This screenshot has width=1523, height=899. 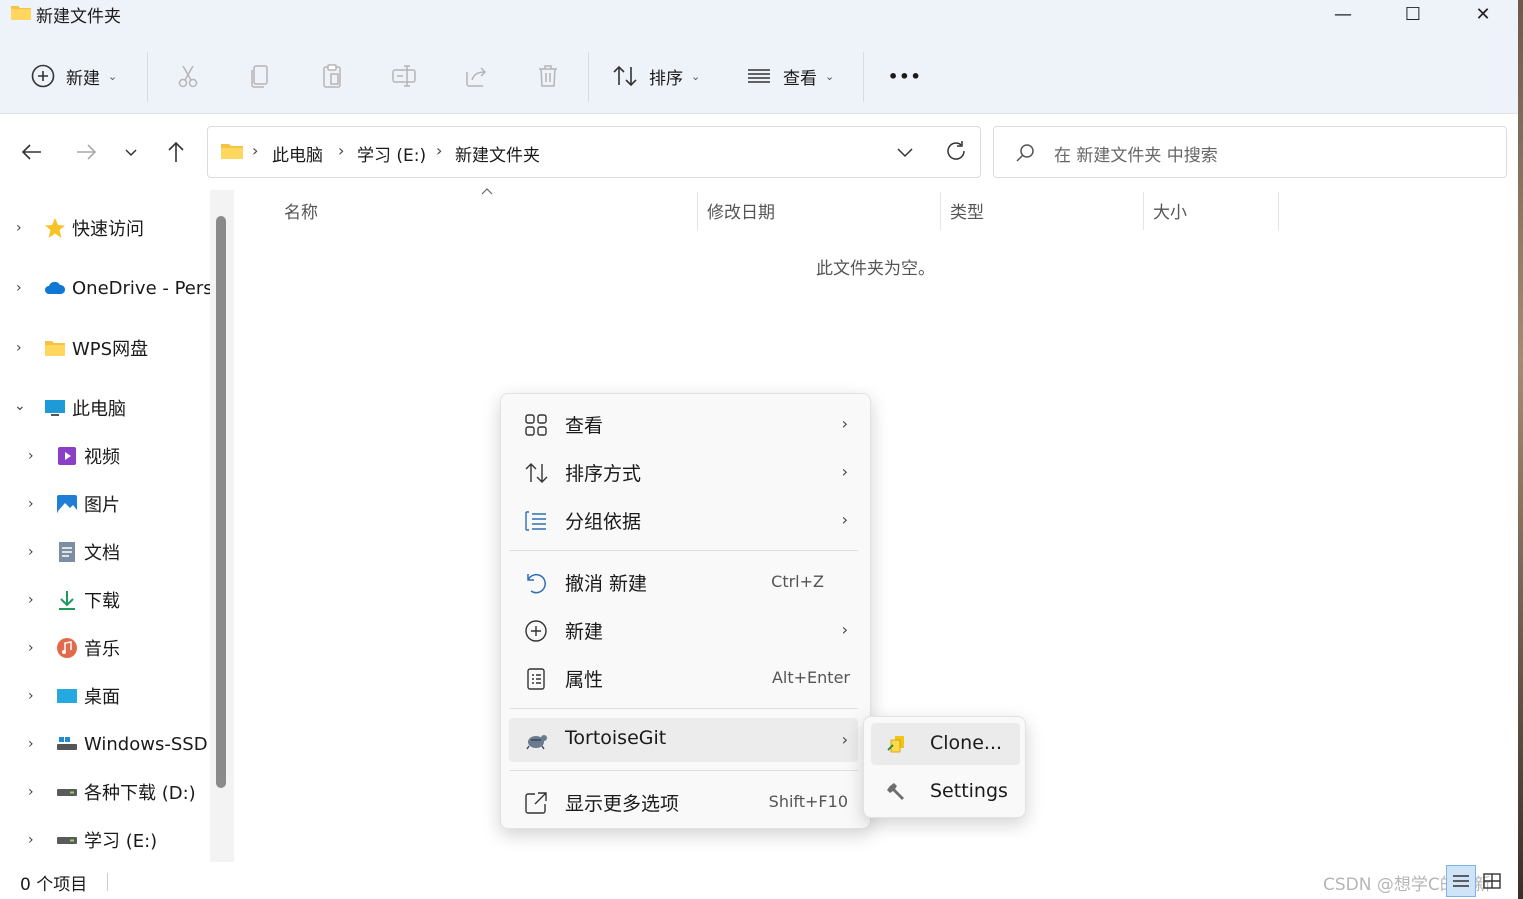 What do you see at coordinates (683, 740) in the screenshot?
I see `context-menu-tortoisegit: TortoiseGit ›` at bounding box center [683, 740].